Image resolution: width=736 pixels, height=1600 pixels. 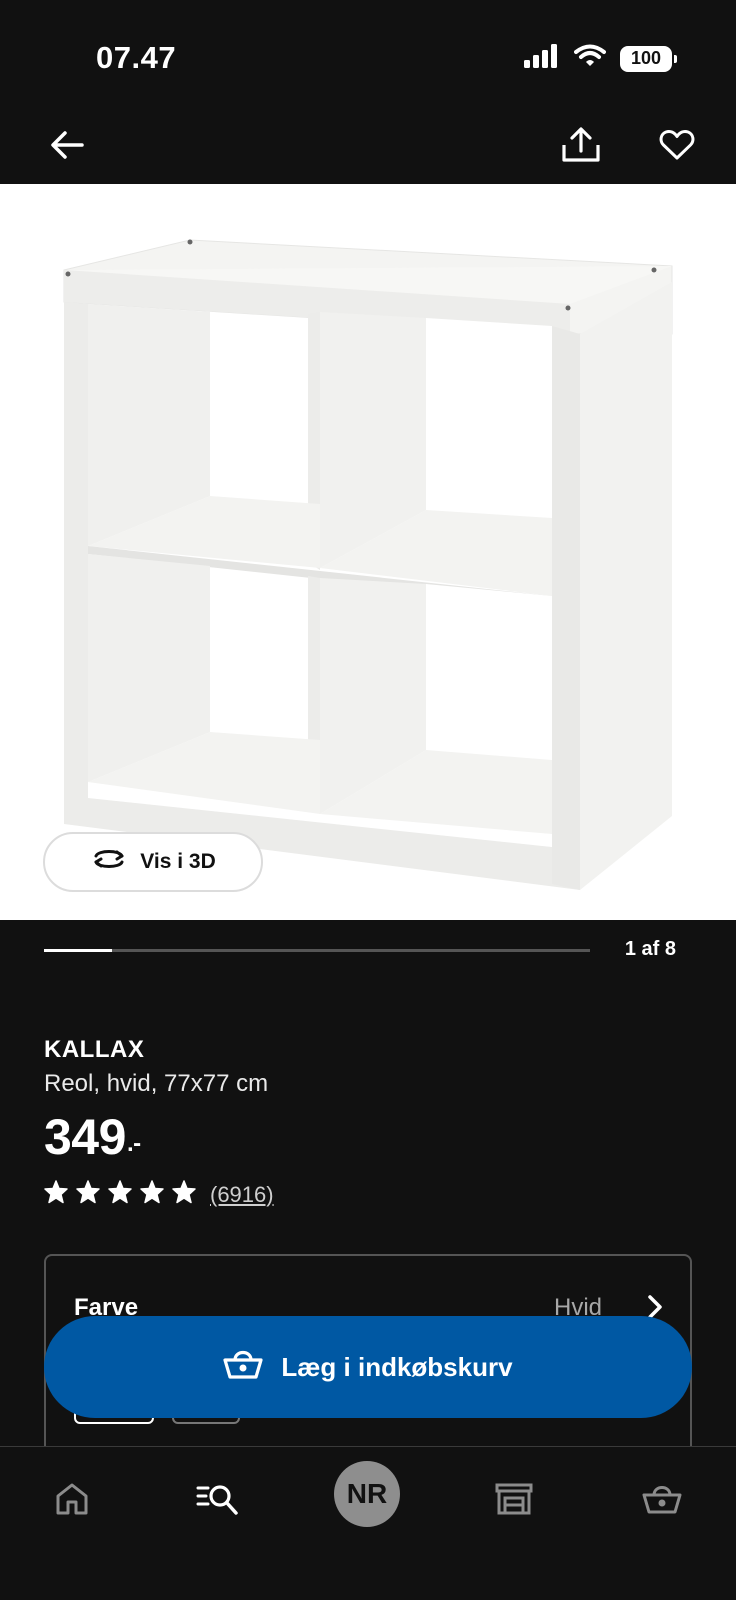 I want to click on tab-search, so click(x=218, y=1501).